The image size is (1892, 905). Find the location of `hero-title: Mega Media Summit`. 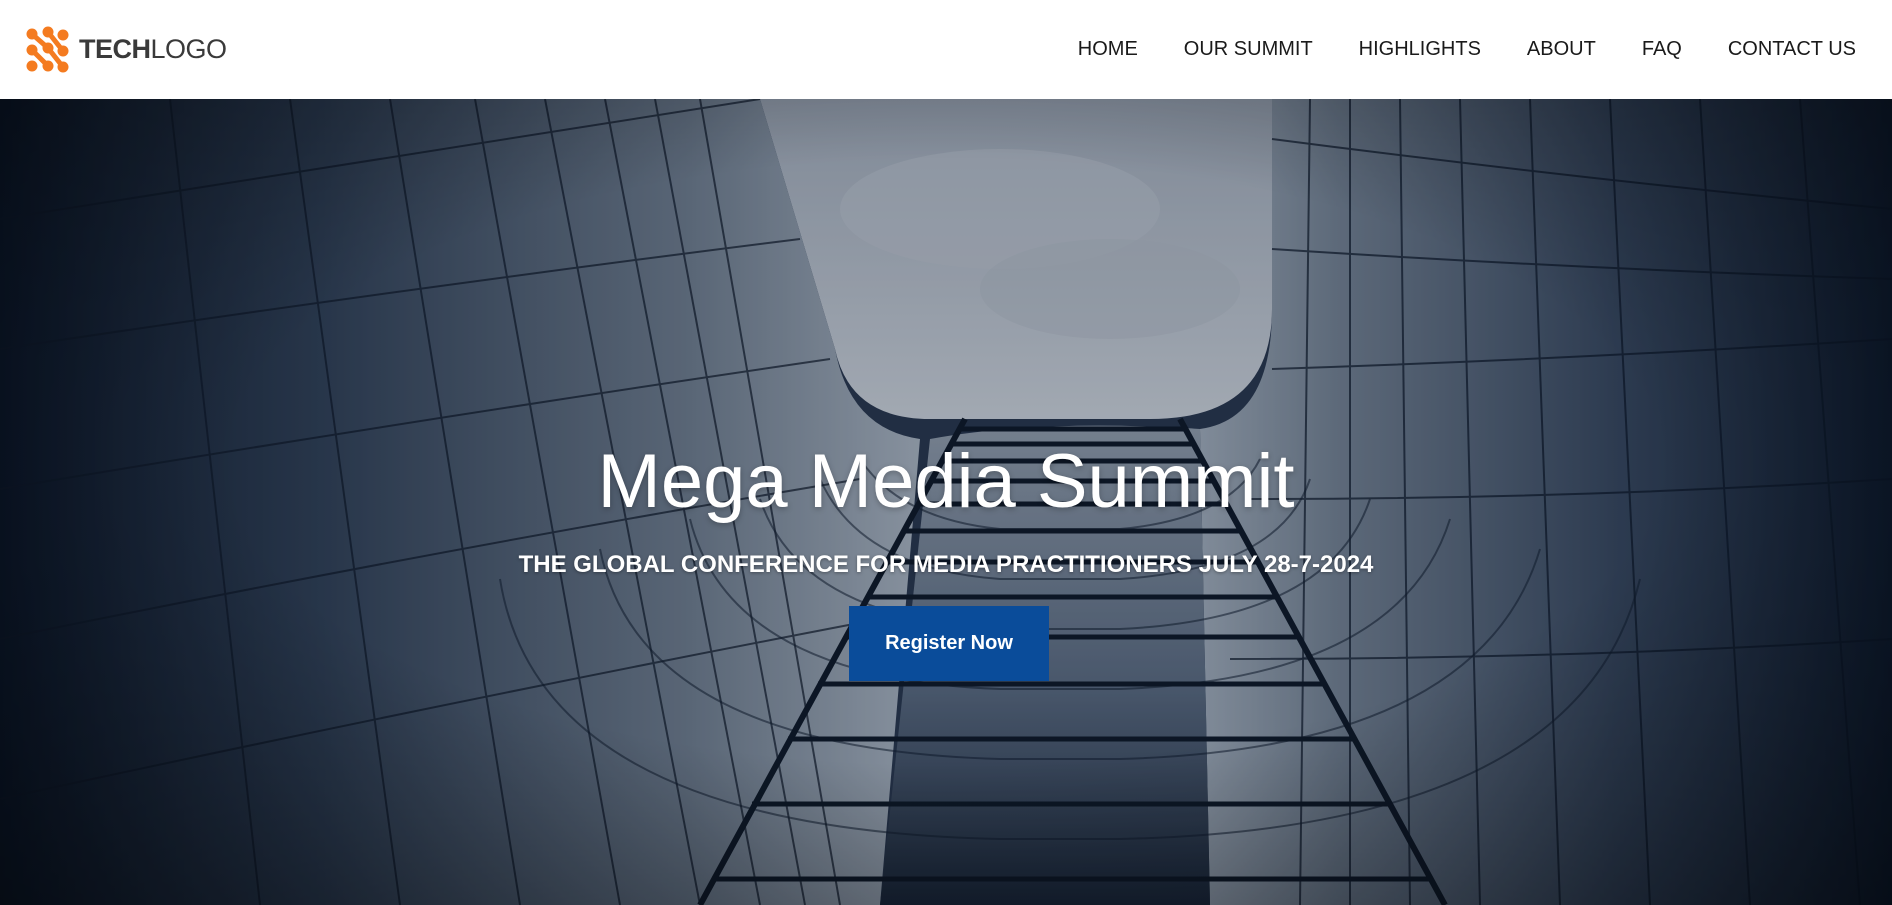

hero-title: Mega Media Summit is located at coordinates (946, 481).